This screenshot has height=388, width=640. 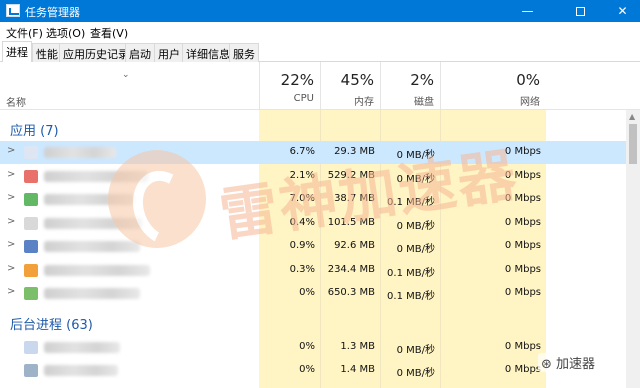 What do you see at coordinates (16, 101) in the screenshot?
I see `column-name: 名称` at bounding box center [16, 101].